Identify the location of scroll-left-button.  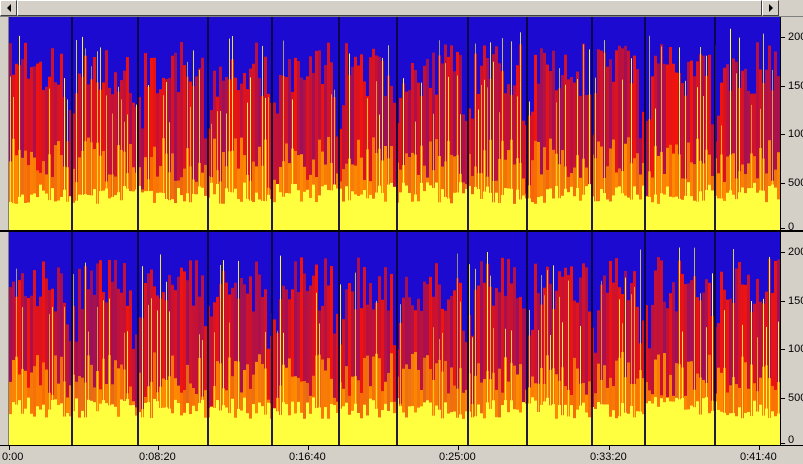
(8, 8).